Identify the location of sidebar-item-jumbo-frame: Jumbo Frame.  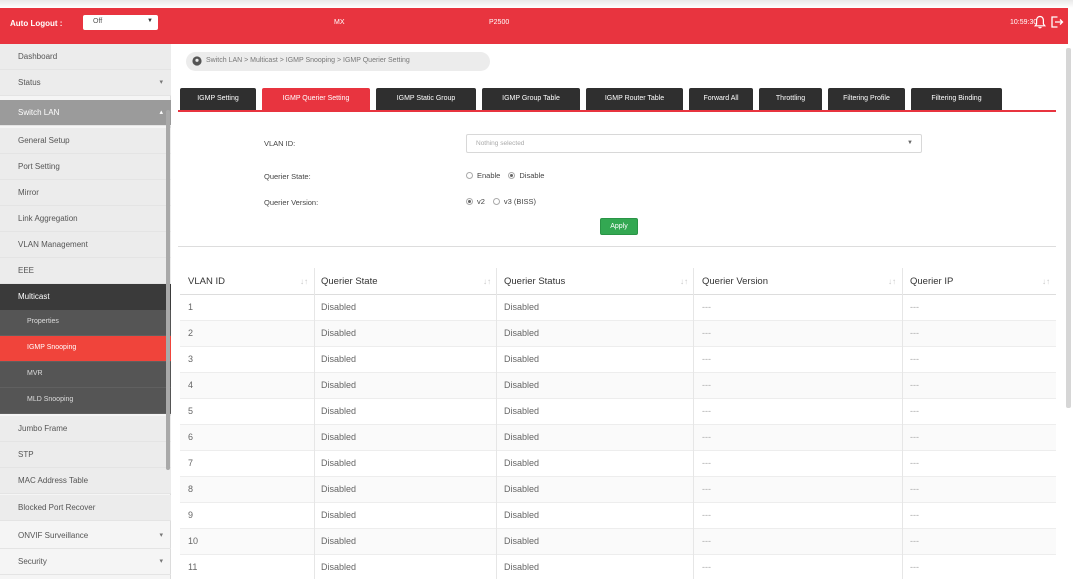
(85, 429).